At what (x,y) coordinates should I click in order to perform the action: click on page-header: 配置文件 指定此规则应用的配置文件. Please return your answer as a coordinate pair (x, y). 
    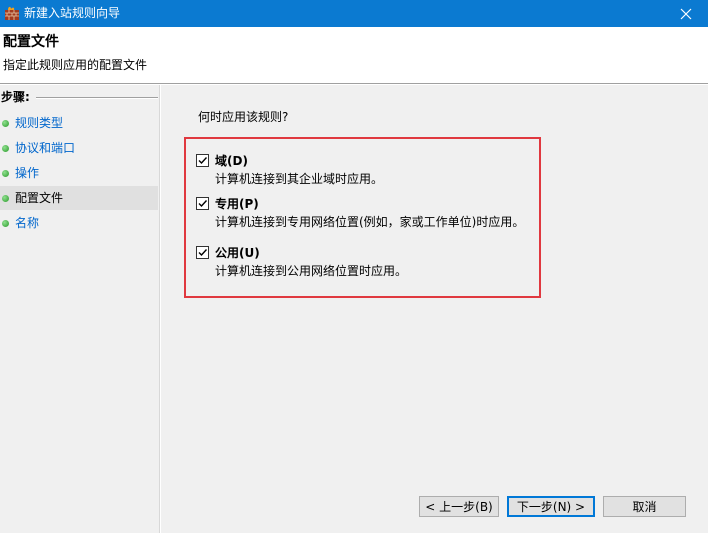
    Looking at the image, I should click on (354, 55).